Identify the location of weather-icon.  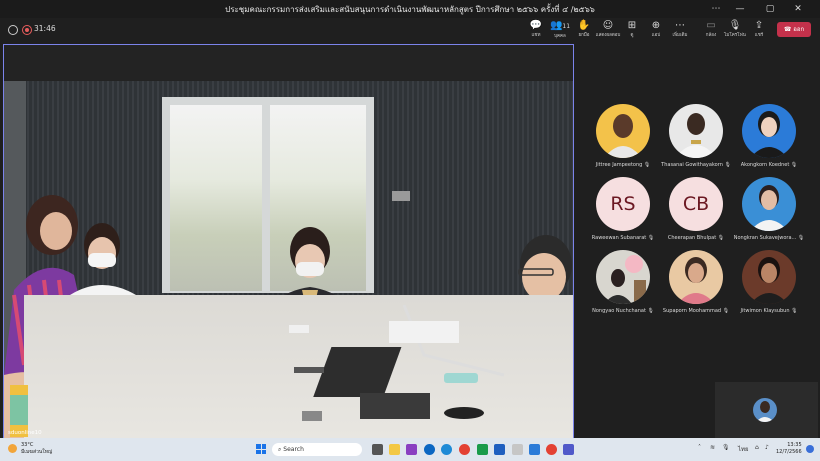
(12, 448).